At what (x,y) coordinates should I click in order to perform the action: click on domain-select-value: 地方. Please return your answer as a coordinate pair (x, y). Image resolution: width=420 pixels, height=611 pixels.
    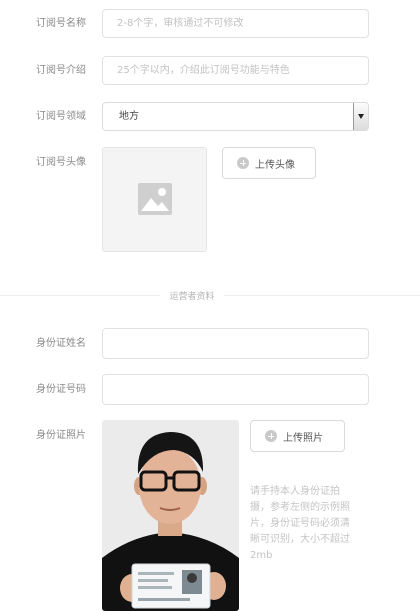
    Looking at the image, I should click on (129, 116).